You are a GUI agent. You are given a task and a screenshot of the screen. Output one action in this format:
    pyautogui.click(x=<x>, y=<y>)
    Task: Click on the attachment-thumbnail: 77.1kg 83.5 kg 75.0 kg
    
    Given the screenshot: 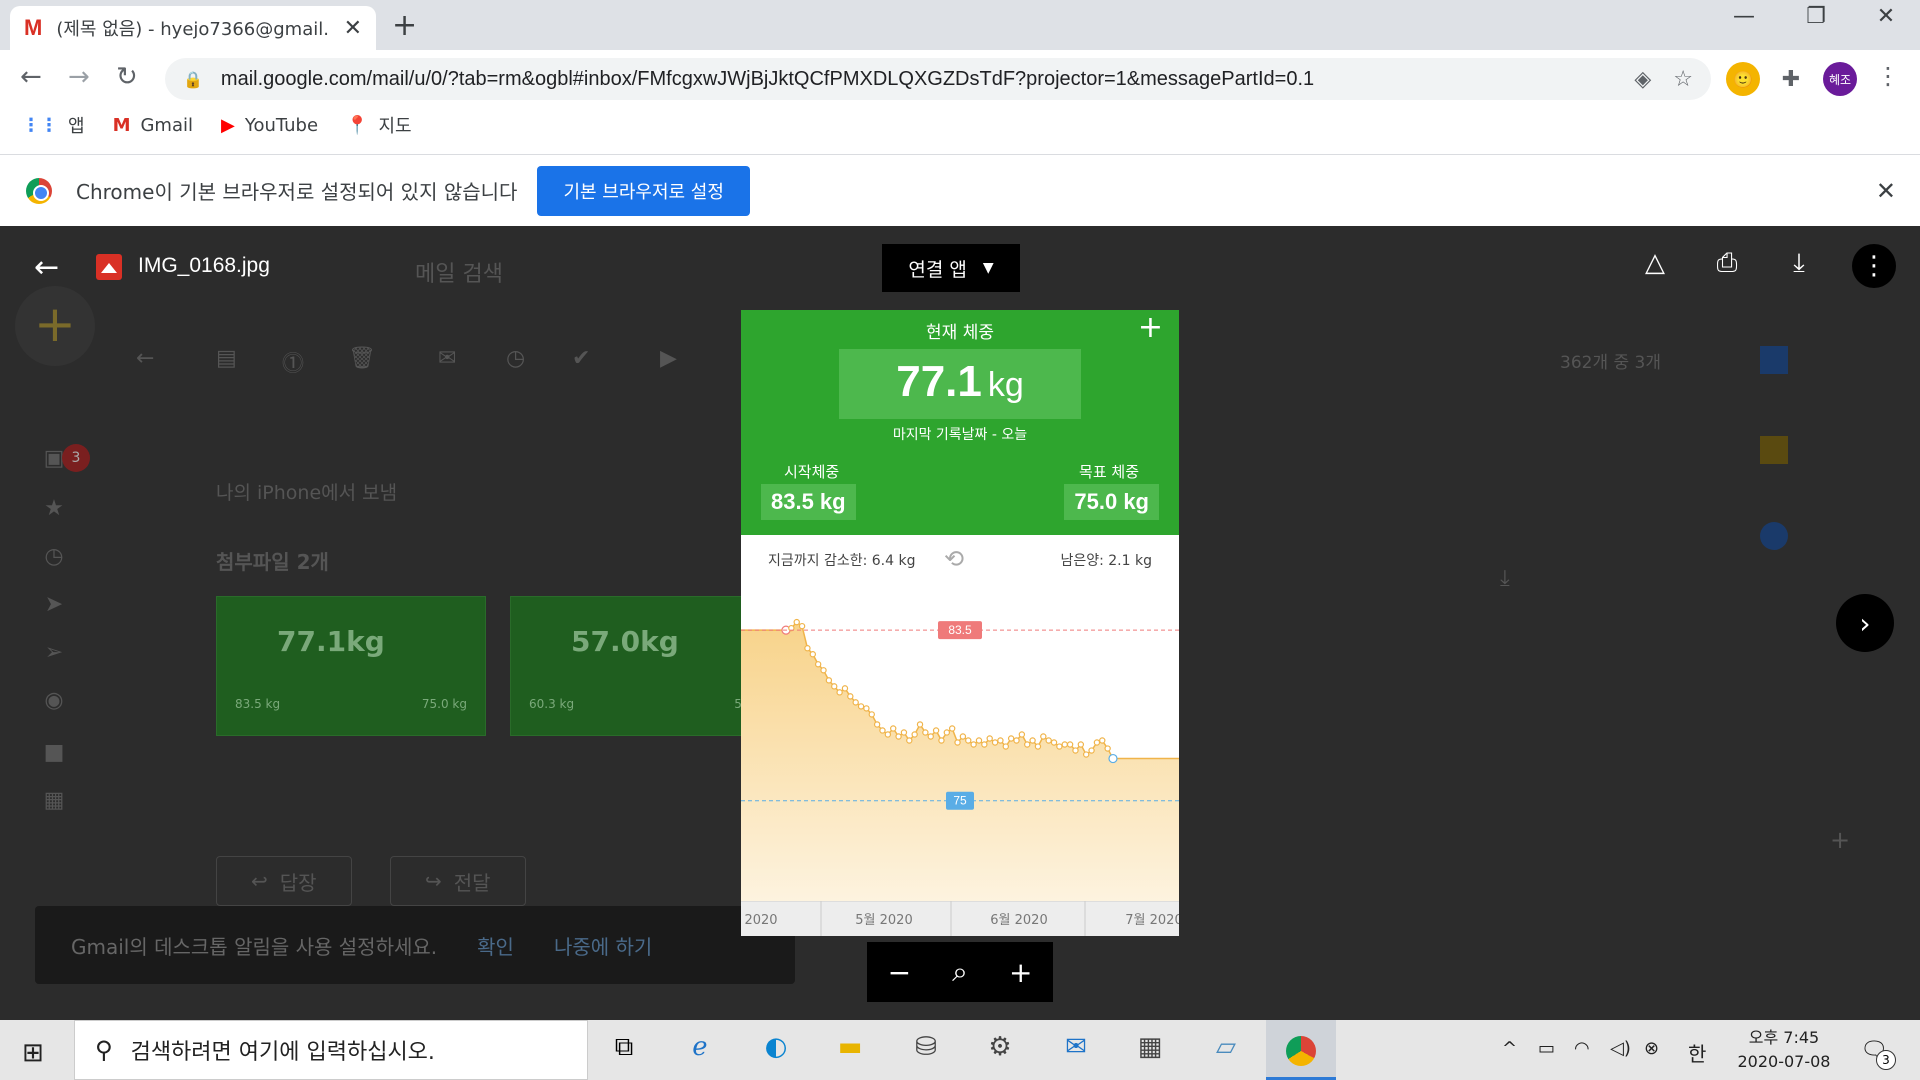 What is the action you would take?
    pyautogui.click(x=351, y=666)
    